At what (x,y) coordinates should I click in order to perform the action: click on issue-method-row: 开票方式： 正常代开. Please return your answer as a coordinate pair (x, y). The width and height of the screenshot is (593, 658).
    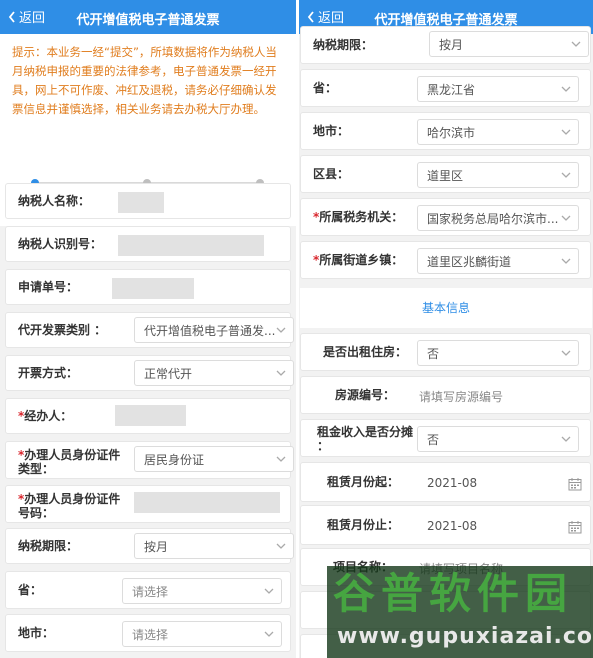
    Looking at the image, I should click on (149, 373).